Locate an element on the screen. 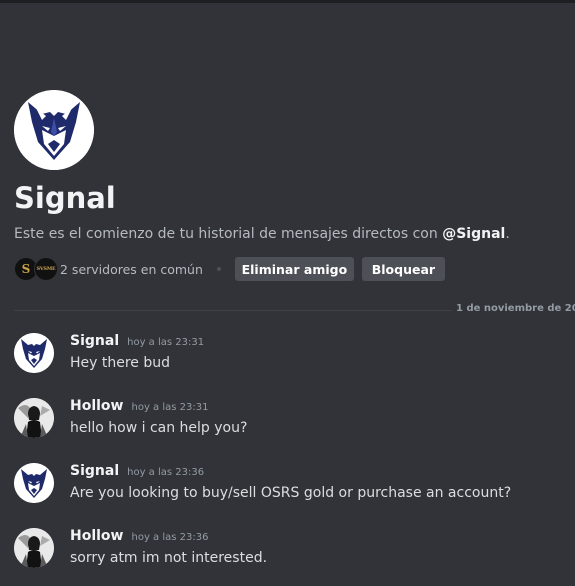 The width and height of the screenshot is (575, 586). remove-friend-button: Eliminar amigo is located at coordinates (294, 269).